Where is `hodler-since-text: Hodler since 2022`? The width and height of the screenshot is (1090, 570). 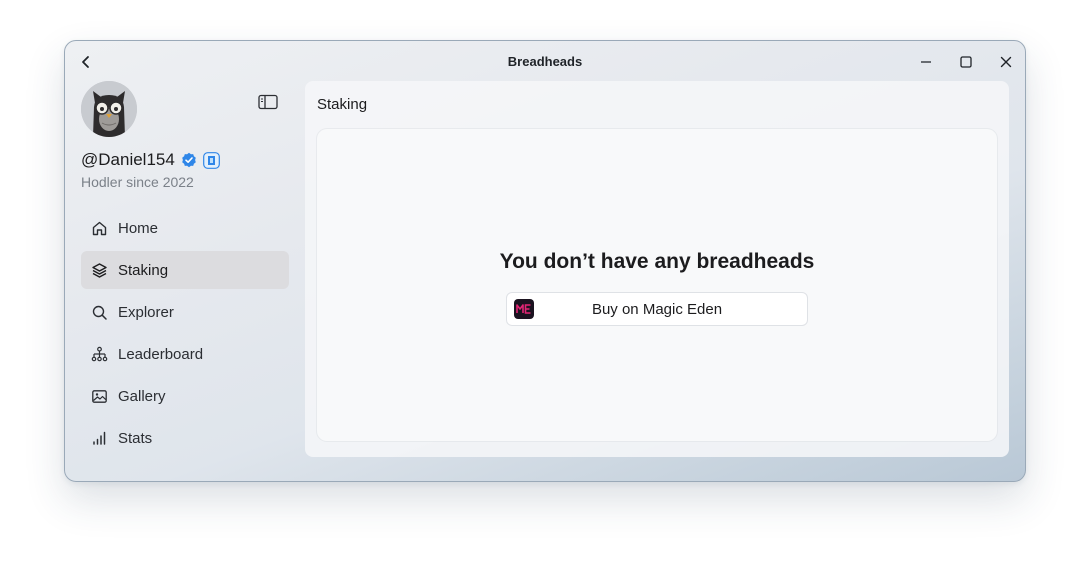
hodler-since-text: Hodler since 2022 is located at coordinates (137, 182).